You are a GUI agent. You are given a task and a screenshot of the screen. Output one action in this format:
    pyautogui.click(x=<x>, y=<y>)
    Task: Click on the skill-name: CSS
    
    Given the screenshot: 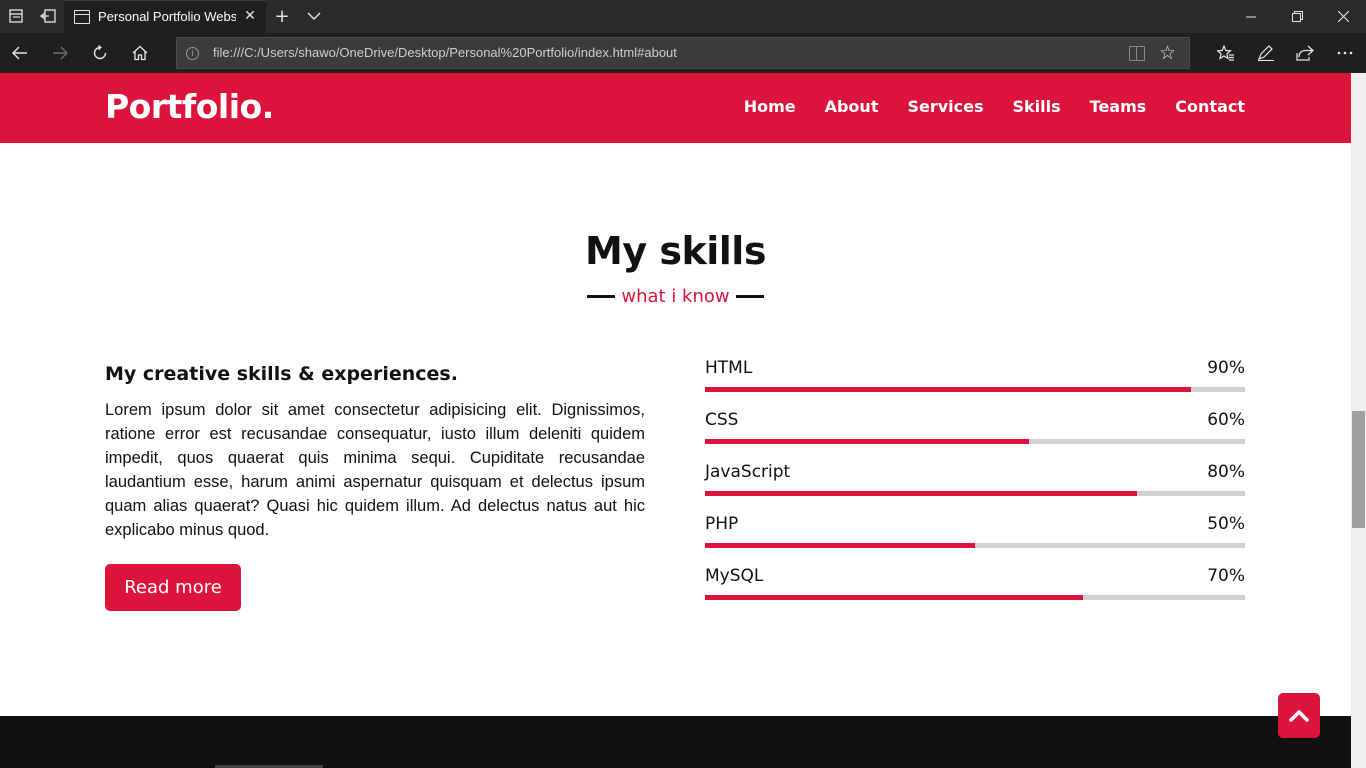 What is the action you would take?
    pyautogui.click(x=722, y=420)
    